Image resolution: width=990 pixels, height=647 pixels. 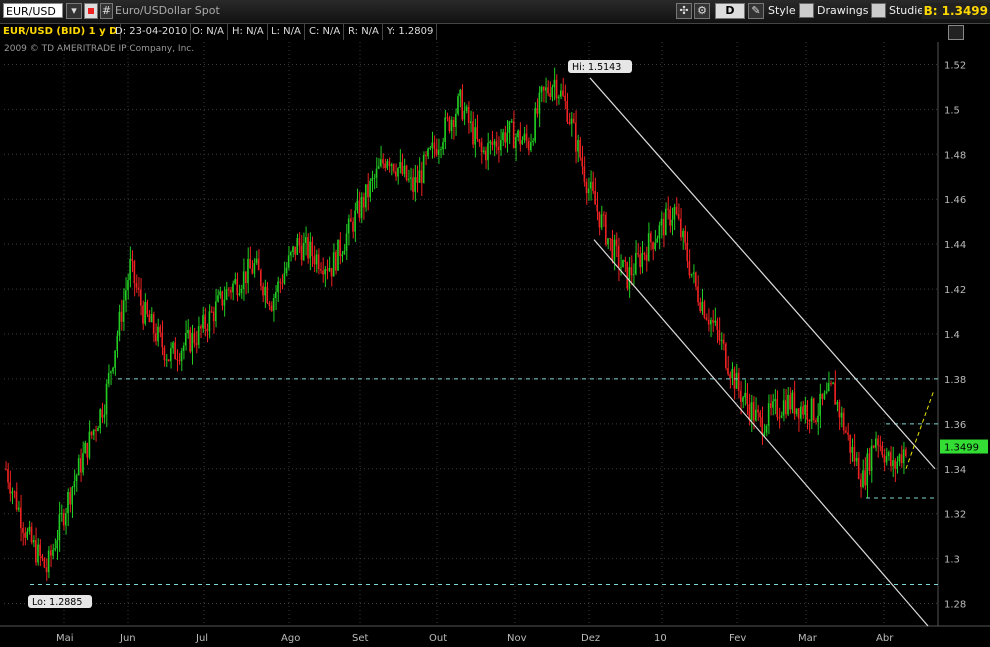 I want to click on y-tick-label: 1.5, so click(x=952, y=110).